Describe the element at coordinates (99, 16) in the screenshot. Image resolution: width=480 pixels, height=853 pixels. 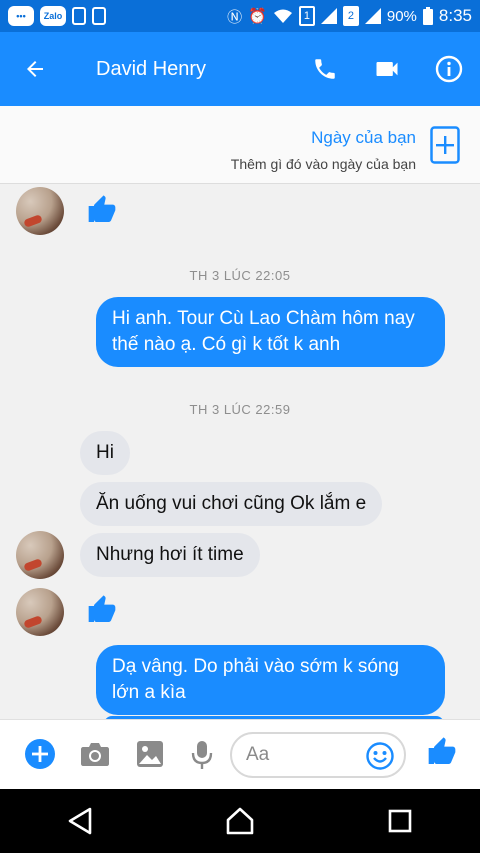
I see `device-notification-icon` at that location.